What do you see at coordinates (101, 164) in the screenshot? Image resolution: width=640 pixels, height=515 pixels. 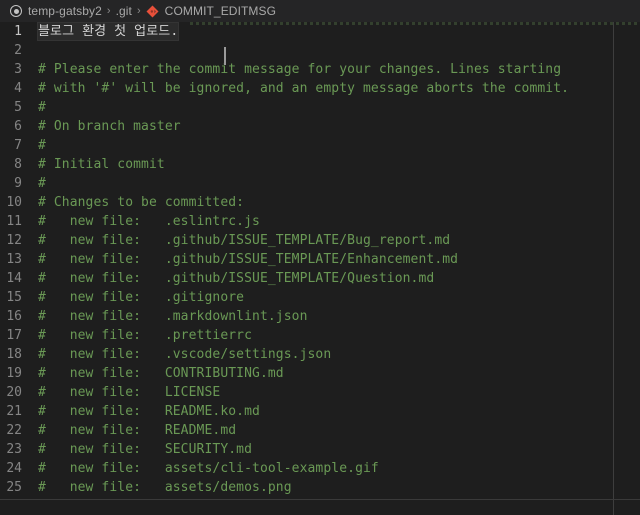 I see `line-content: # Initial commit` at bounding box center [101, 164].